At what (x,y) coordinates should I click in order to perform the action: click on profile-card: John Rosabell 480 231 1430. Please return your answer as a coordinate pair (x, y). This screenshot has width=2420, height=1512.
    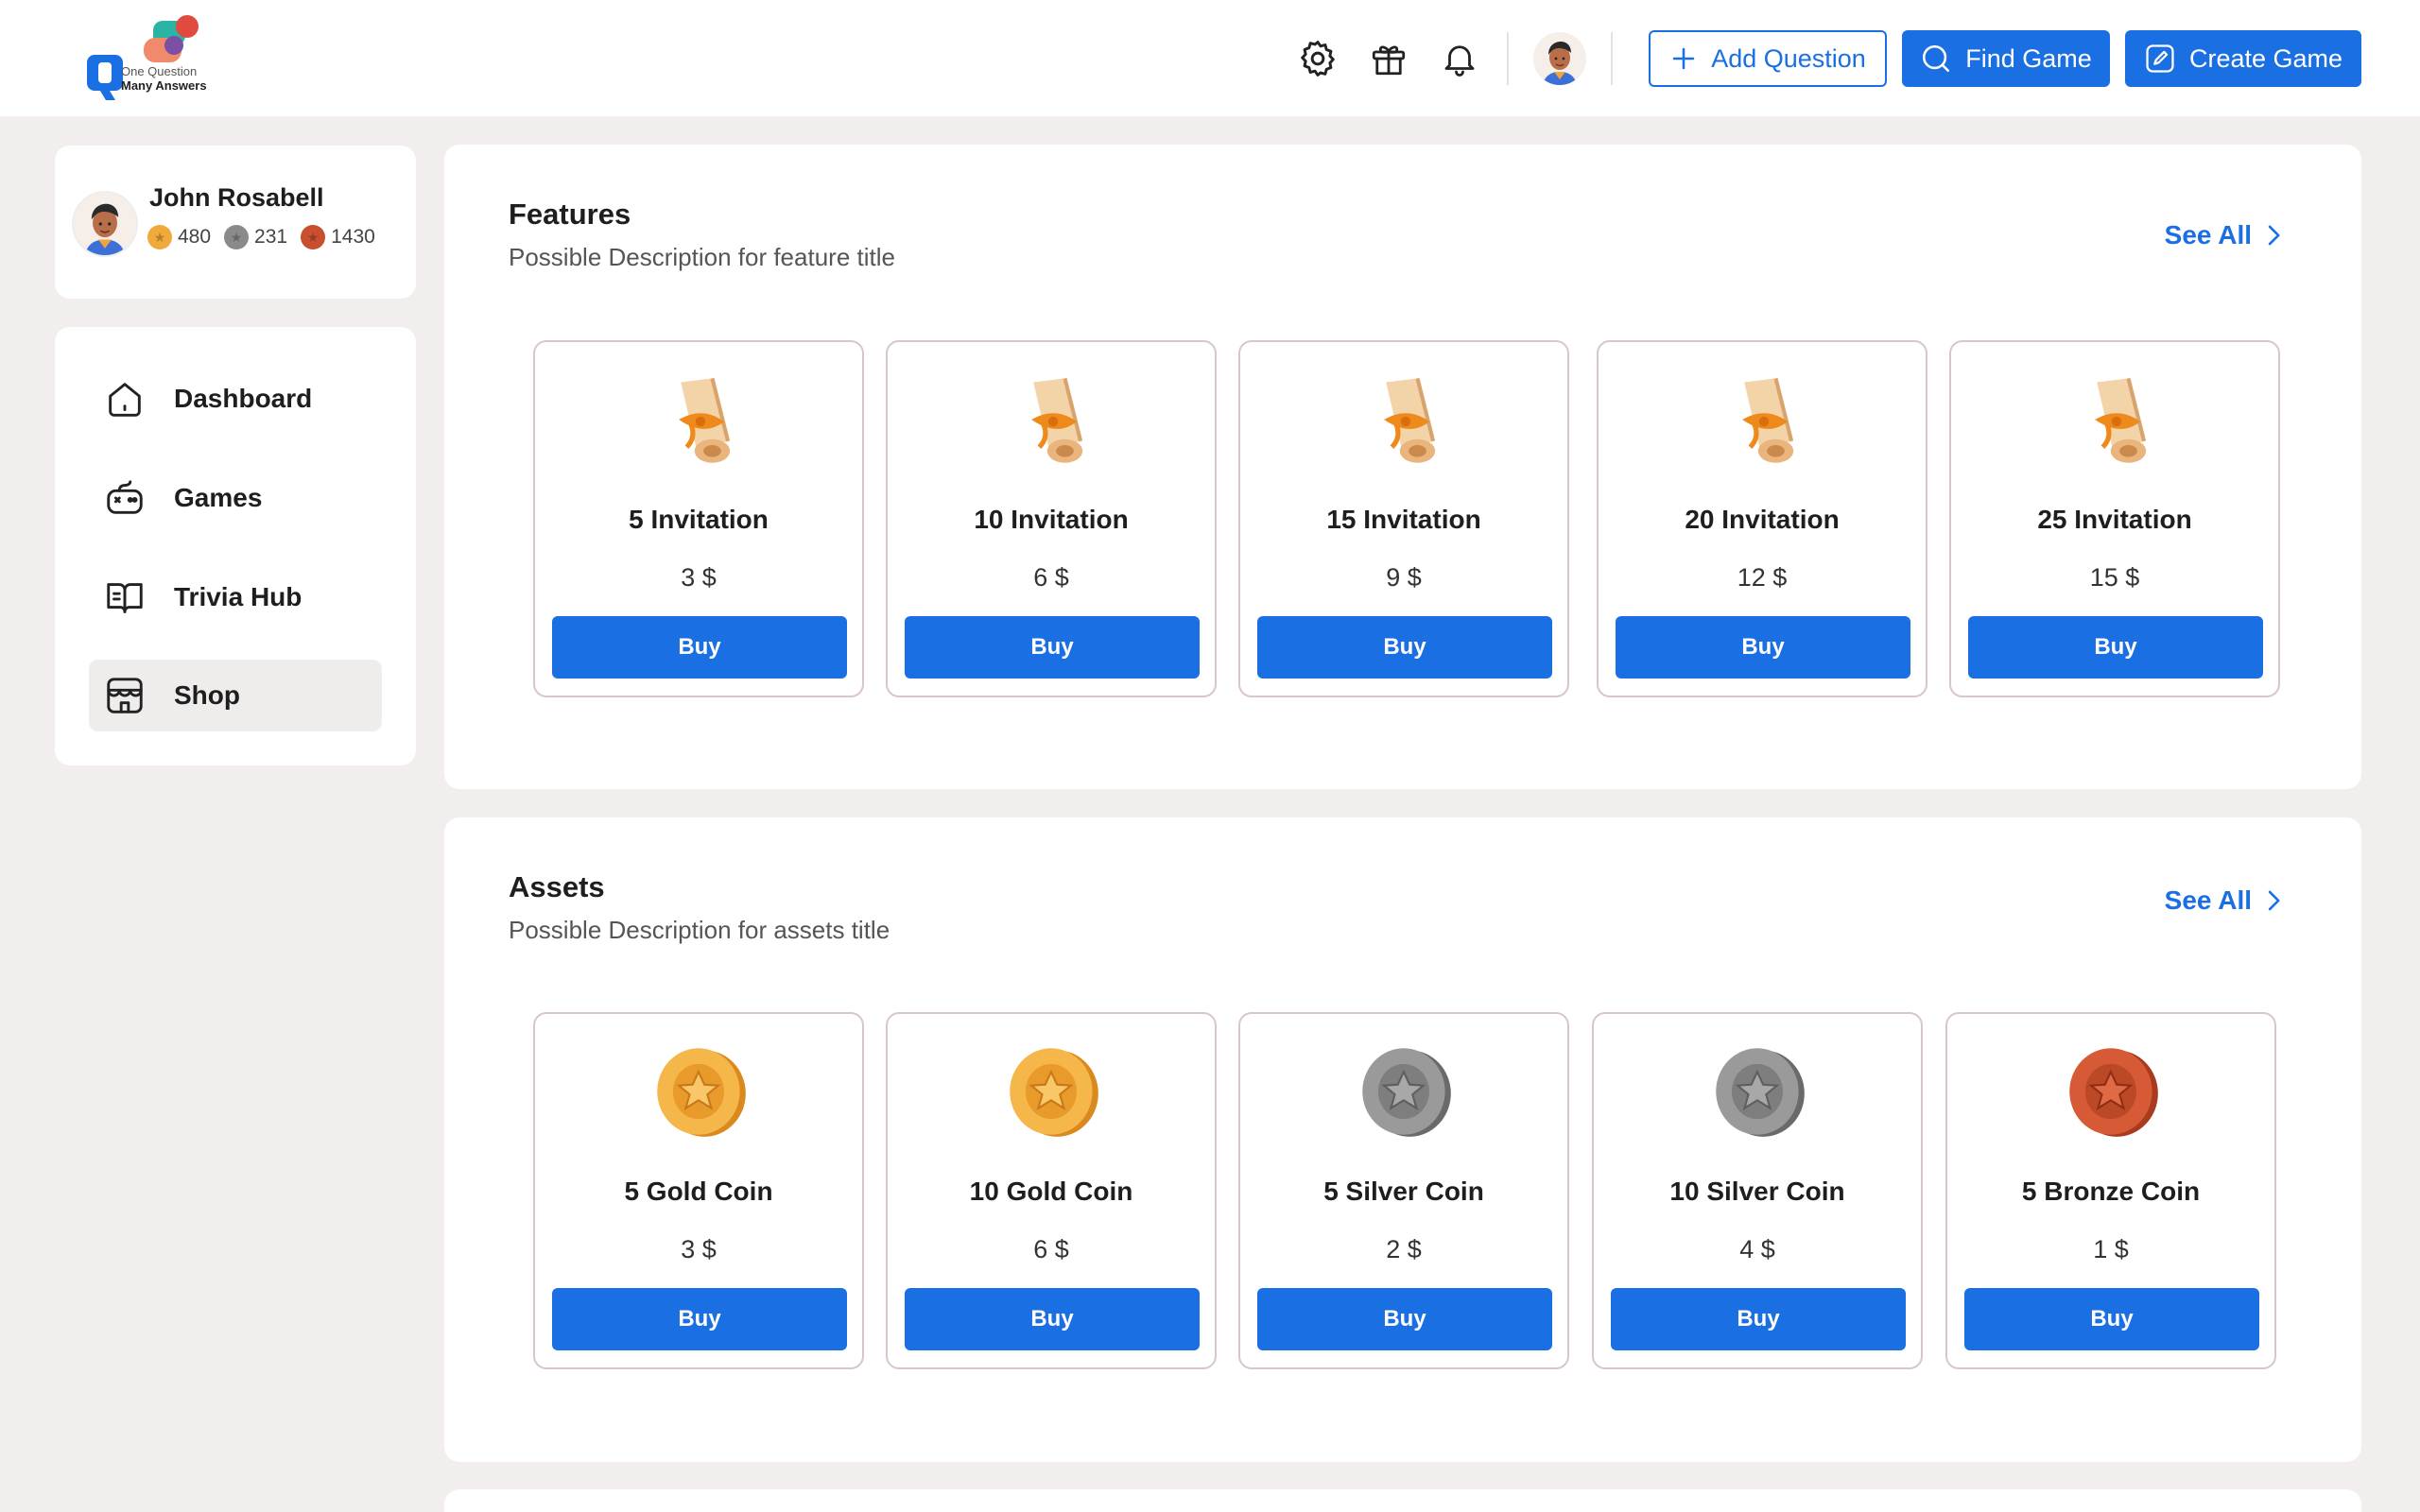
    Looking at the image, I should click on (235, 222).